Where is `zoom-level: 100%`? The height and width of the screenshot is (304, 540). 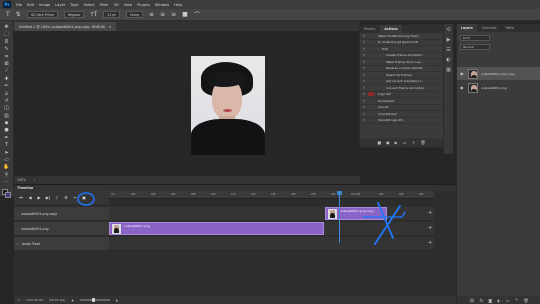 zoom-level: 100% is located at coordinates (21, 180).